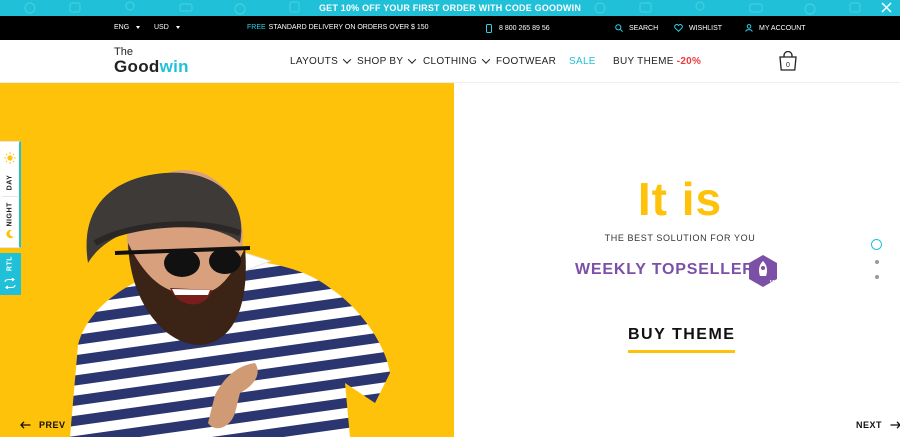  What do you see at coordinates (644, 28) in the screenshot?
I see `search-label: SEARCH` at bounding box center [644, 28].